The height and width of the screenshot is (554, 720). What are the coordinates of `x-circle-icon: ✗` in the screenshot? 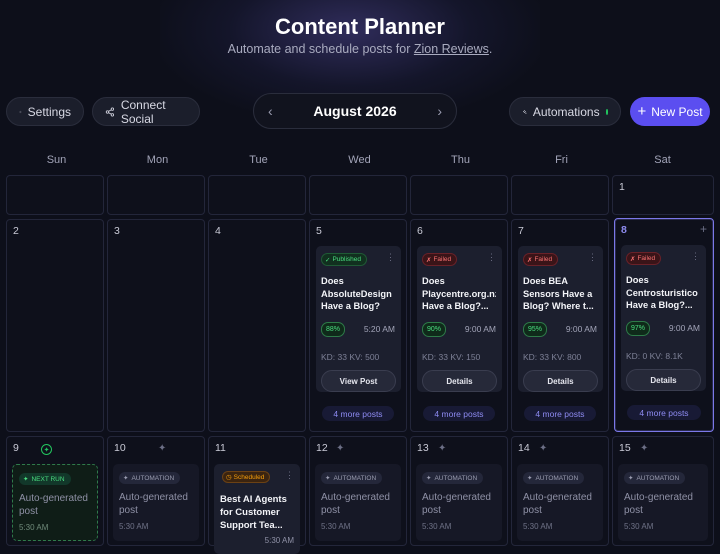 It's located at (530, 260).